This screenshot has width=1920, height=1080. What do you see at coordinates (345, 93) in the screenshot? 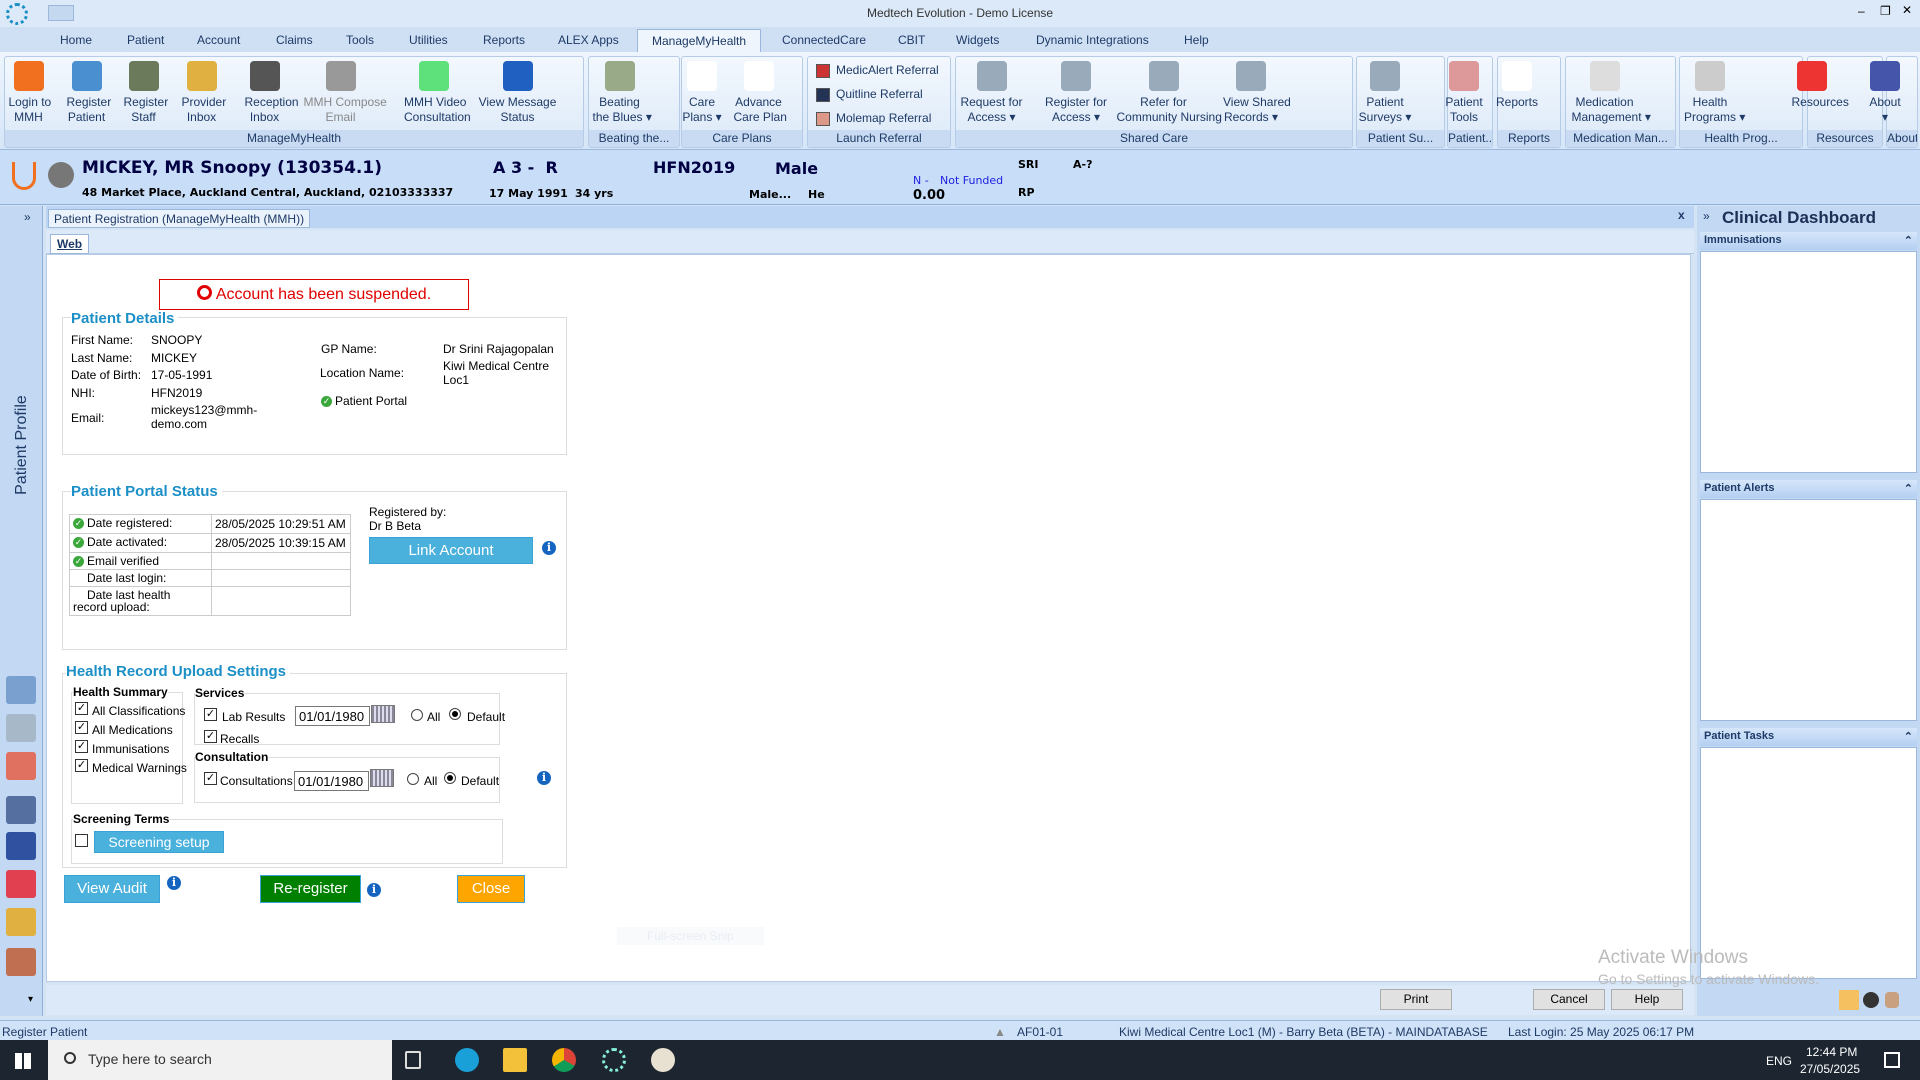
I see `mmh-compose-email-button: MMH Compose Email` at bounding box center [345, 93].